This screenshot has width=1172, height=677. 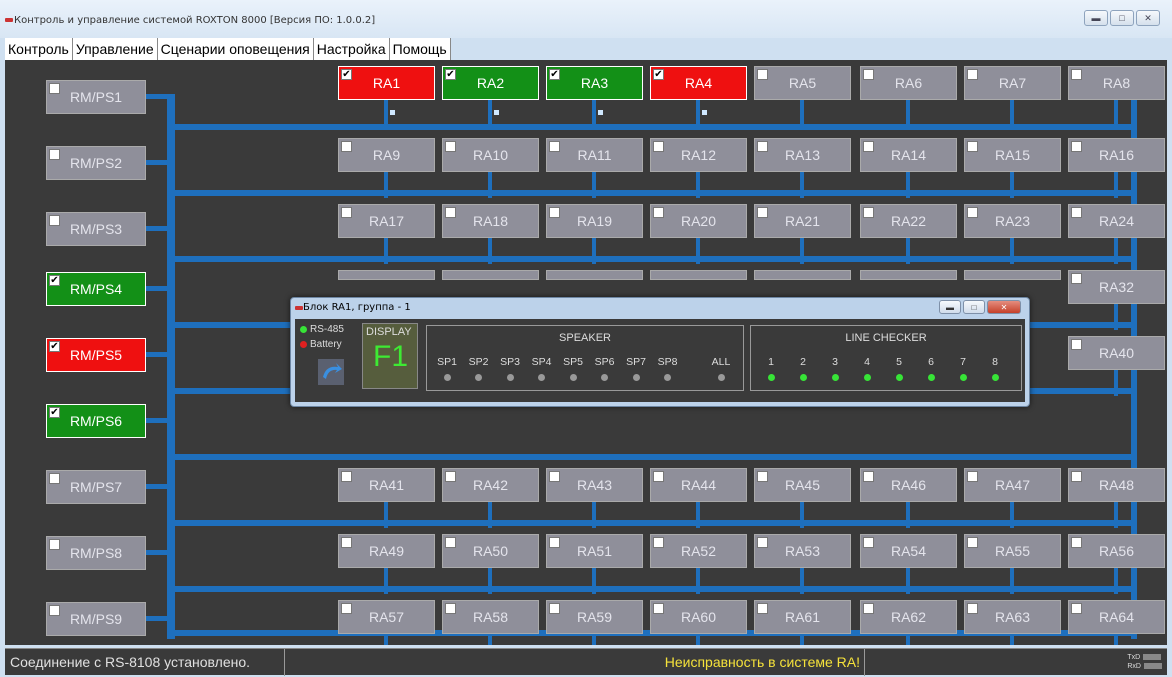 I want to click on ra-checkbox-ra60, so click(x=658, y=608).